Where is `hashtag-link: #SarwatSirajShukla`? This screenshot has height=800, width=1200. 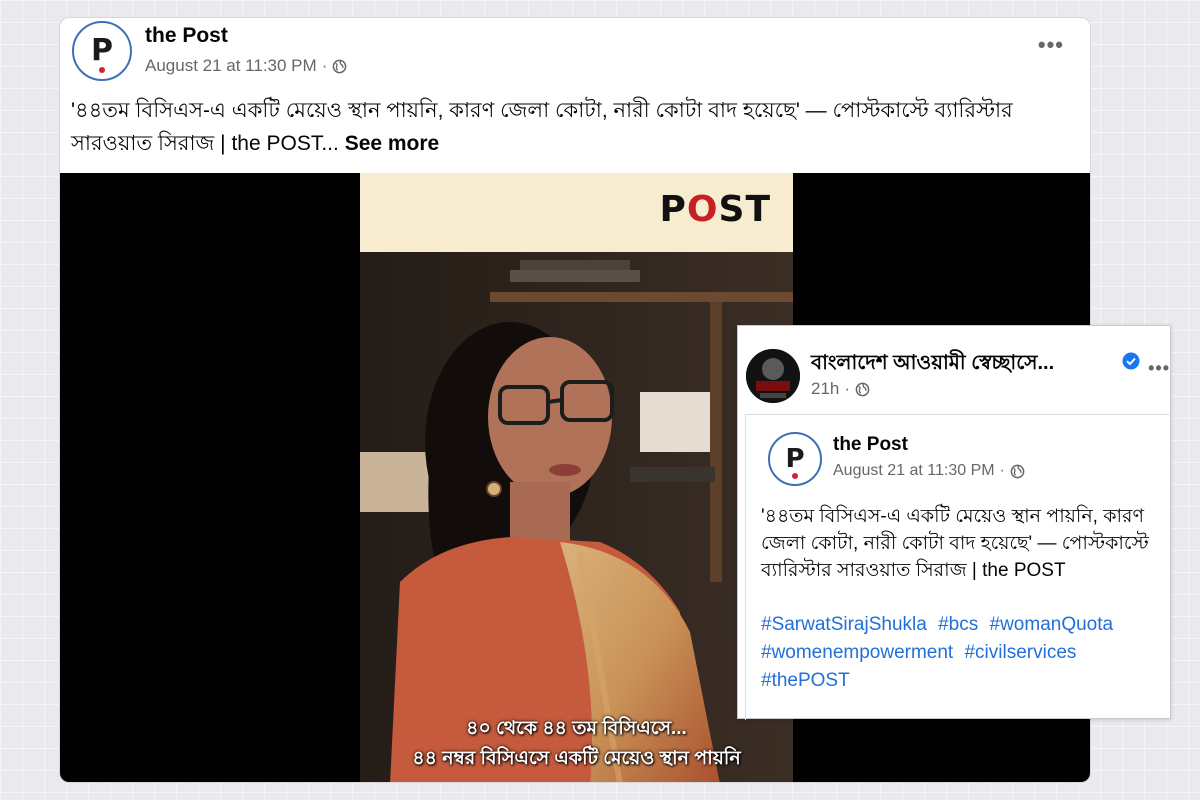
hashtag-link: #SarwatSirajShukla is located at coordinates (844, 624).